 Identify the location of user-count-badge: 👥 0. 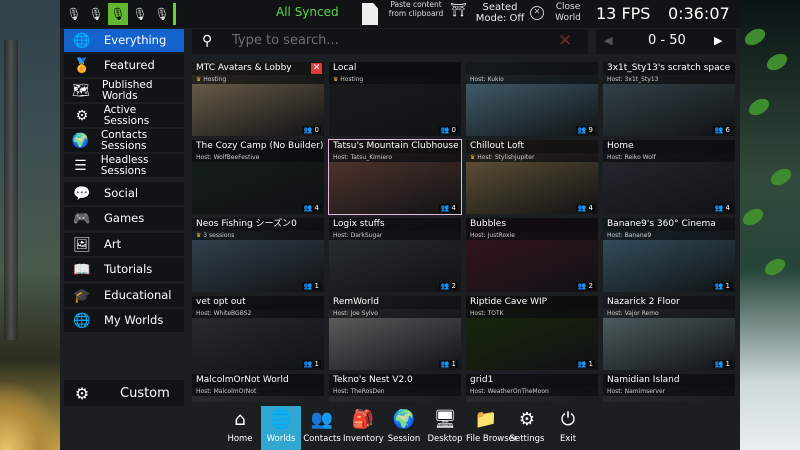
(311, 130).